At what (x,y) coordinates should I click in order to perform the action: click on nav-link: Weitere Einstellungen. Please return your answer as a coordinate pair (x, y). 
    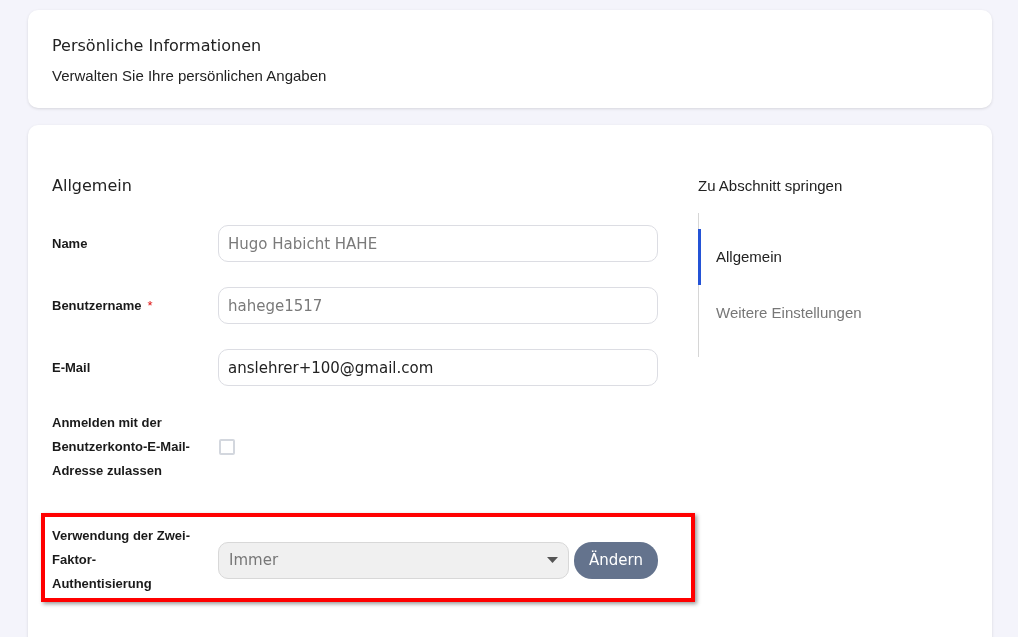
    Looking at the image, I should click on (833, 313).